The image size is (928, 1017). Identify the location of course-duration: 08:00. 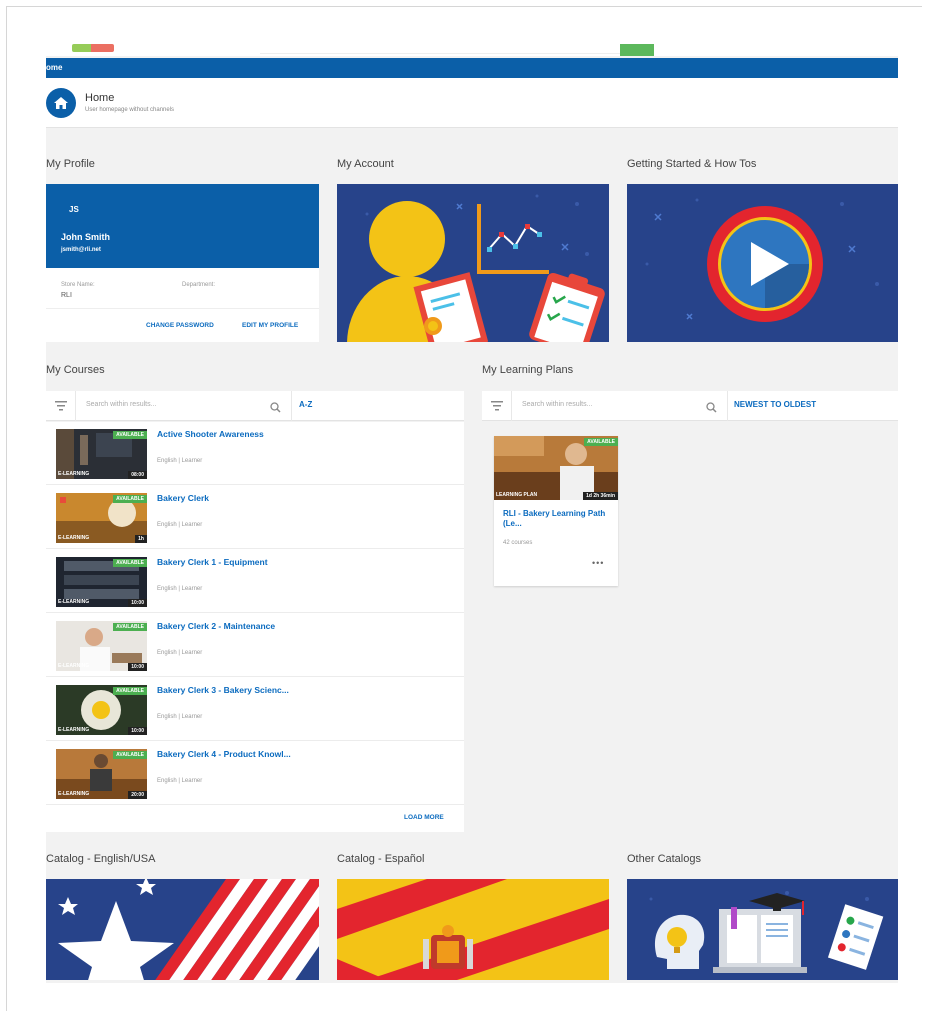
(137, 475).